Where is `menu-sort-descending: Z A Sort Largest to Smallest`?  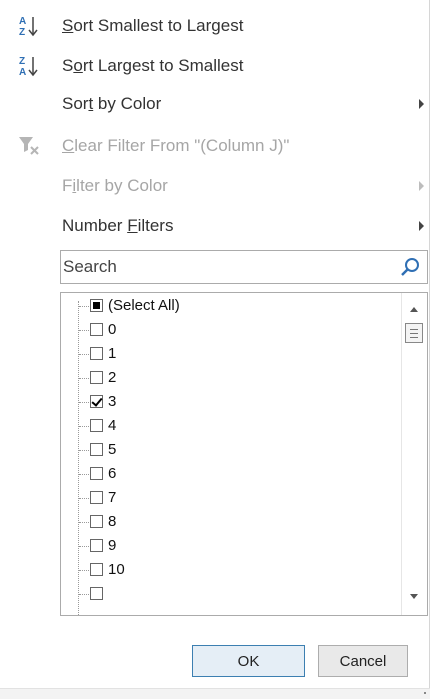 menu-sort-descending: Z A Sort Largest to Smallest is located at coordinates (215, 66).